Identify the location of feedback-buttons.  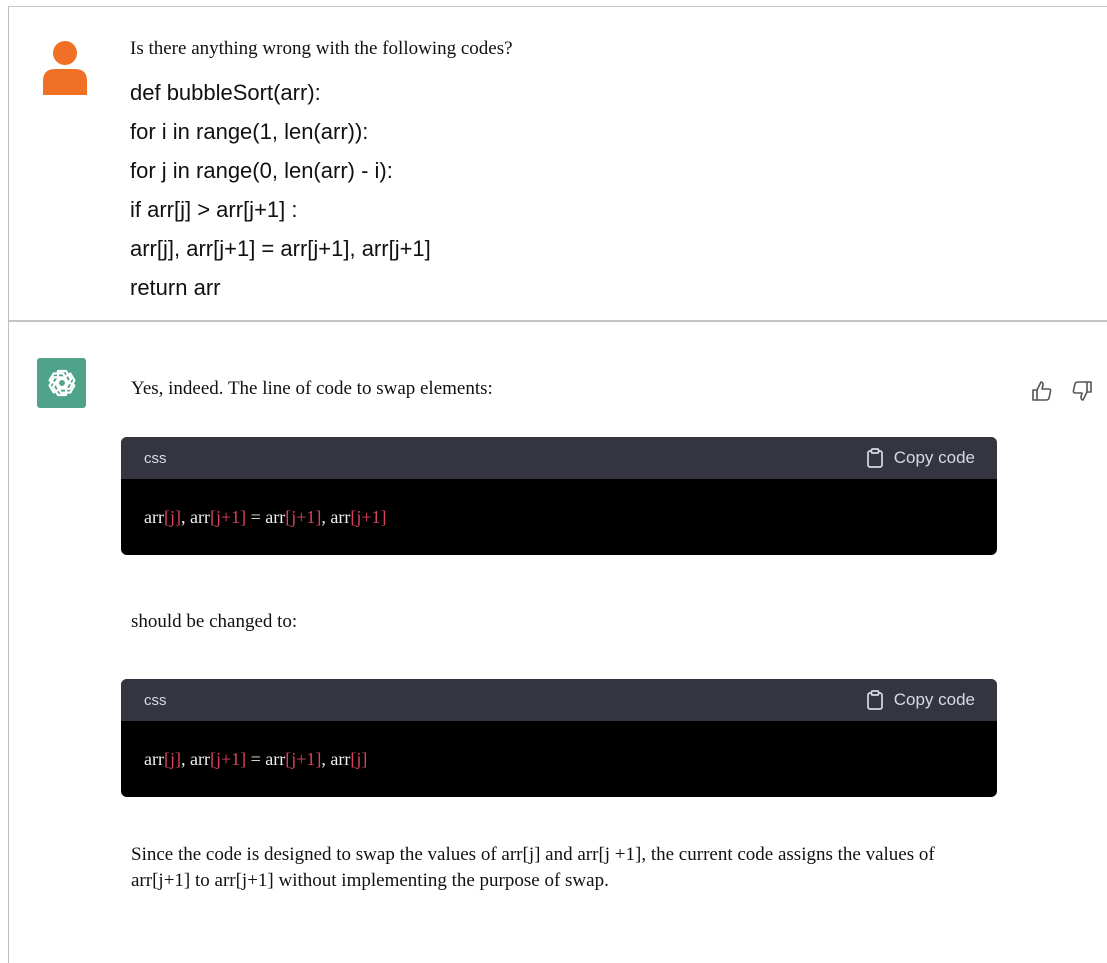
(1062, 391).